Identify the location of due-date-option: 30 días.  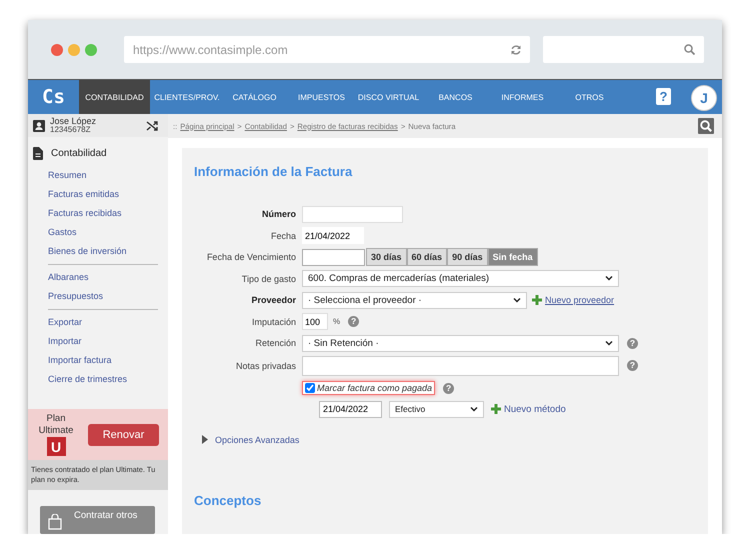
(386, 257).